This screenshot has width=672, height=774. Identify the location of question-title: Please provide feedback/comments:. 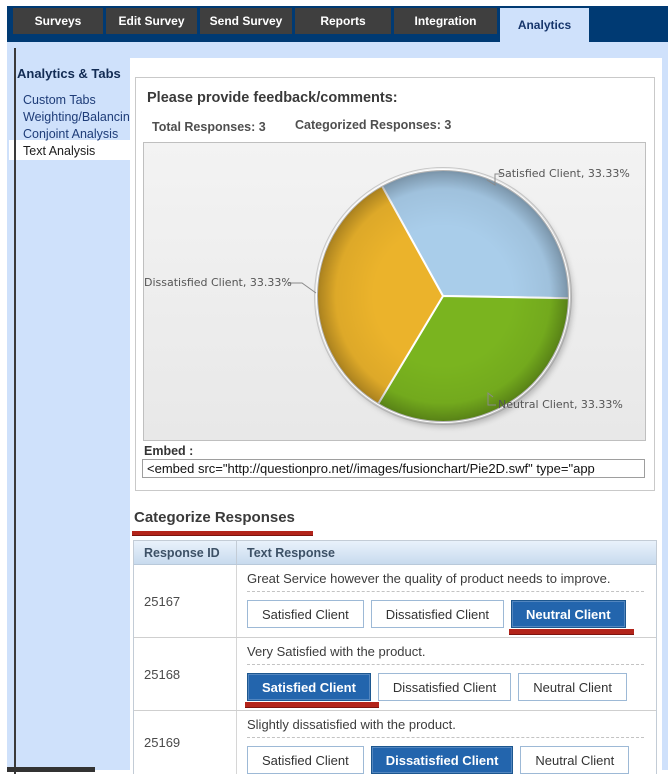
(272, 98).